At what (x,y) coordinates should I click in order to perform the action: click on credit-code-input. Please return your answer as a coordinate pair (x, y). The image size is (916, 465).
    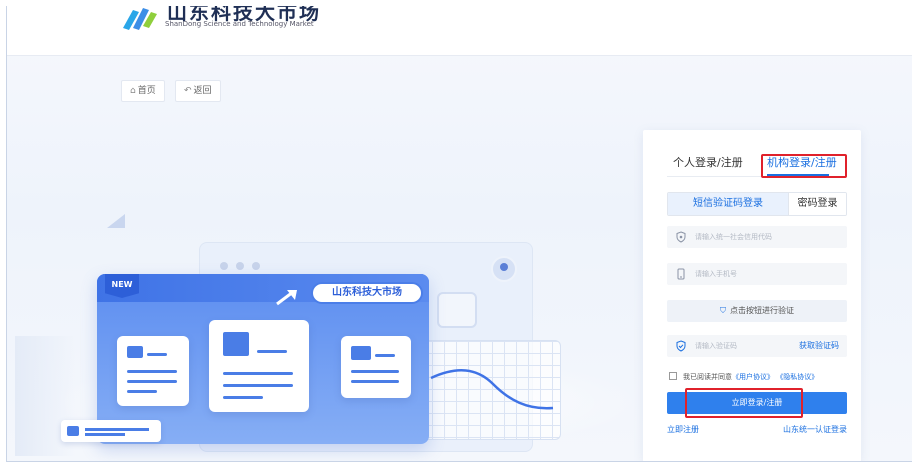
    Looking at the image, I should click on (745, 237).